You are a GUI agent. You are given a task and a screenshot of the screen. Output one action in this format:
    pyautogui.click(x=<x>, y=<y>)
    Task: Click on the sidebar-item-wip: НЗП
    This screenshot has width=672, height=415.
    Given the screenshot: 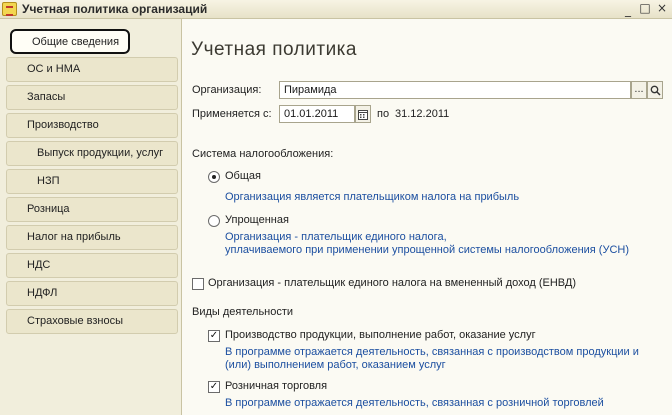 What is the action you would take?
    pyautogui.click(x=92, y=181)
    